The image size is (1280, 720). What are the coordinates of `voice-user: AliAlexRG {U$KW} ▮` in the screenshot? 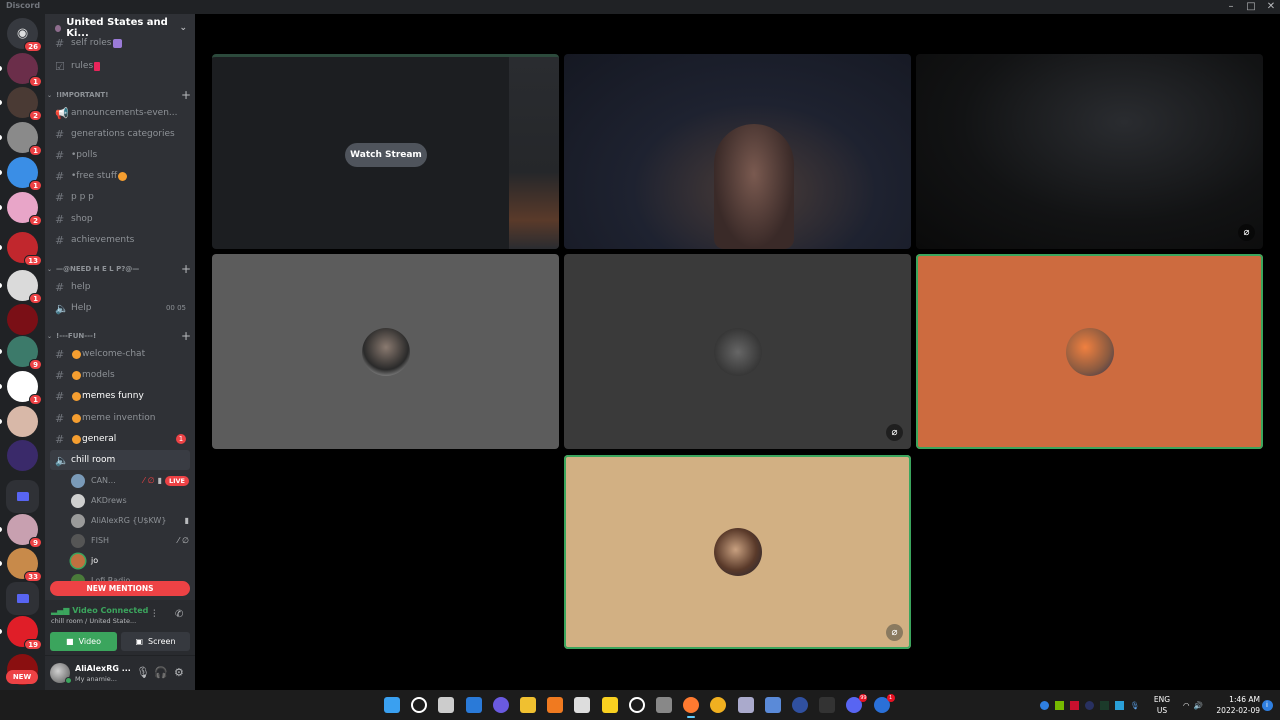 It's located at (130, 520).